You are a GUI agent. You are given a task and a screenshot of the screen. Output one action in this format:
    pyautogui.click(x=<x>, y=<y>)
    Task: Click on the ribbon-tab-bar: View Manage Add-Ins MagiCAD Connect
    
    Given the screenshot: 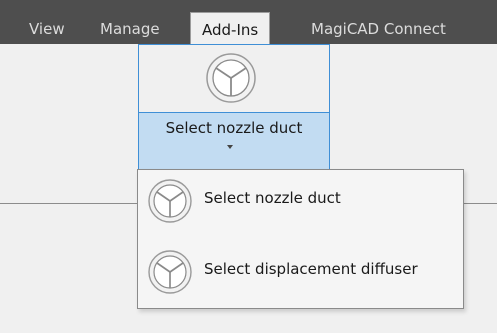 What is the action you would take?
    pyautogui.click(x=248, y=22)
    